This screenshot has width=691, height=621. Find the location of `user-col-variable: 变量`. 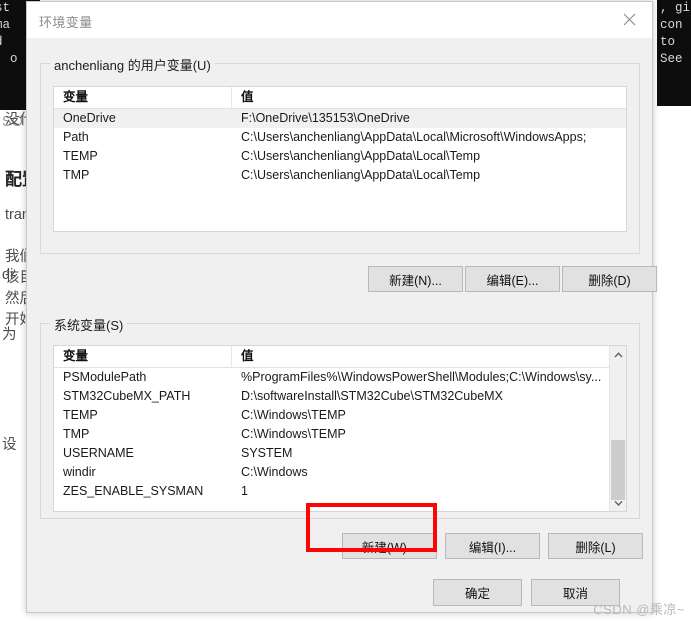

user-col-variable: 变量 is located at coordinates (143, 98).